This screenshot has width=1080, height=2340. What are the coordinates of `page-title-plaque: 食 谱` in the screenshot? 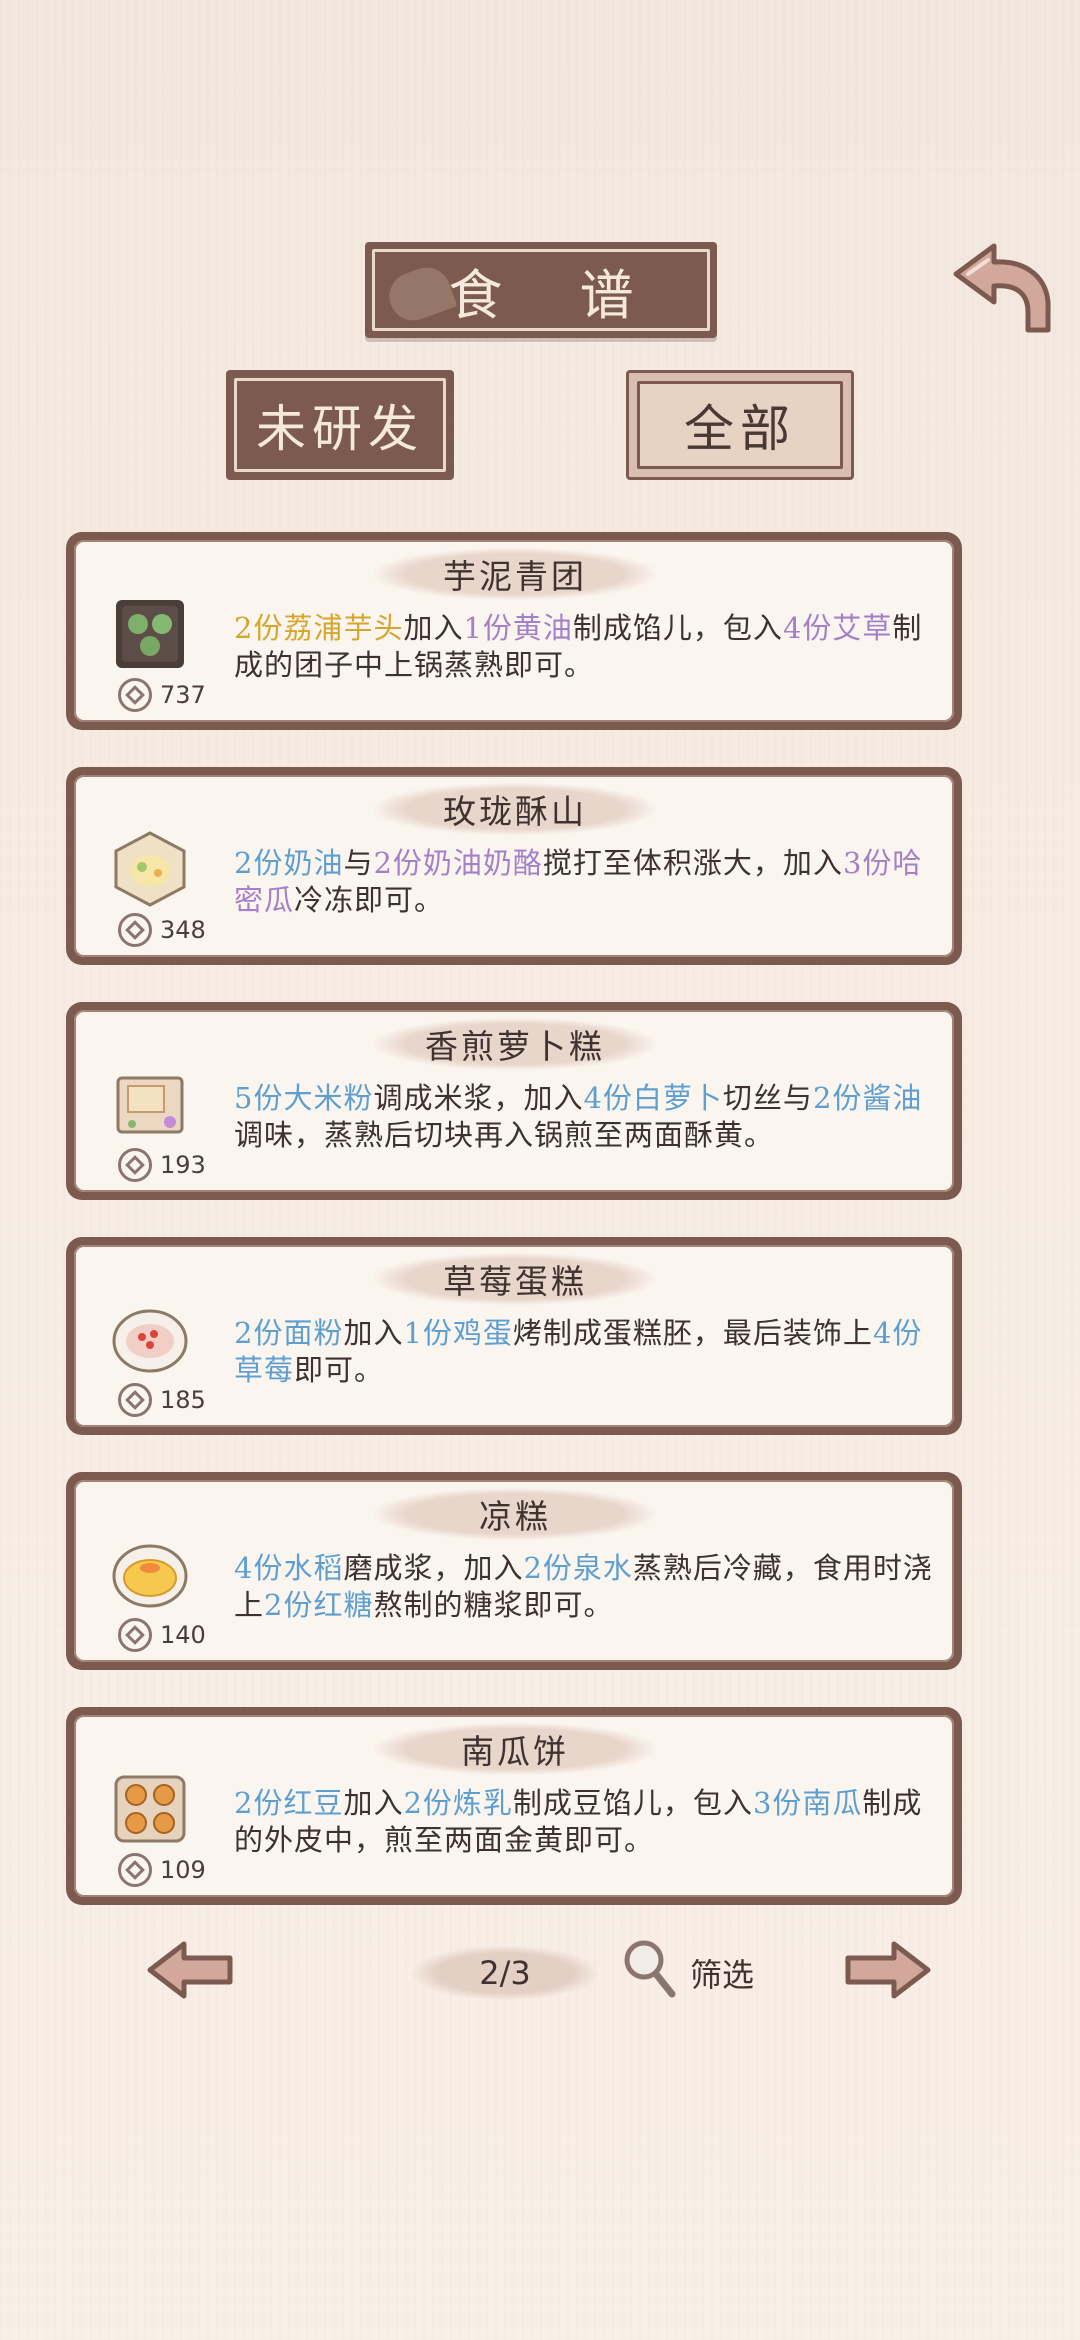 It's located at (541, 290).